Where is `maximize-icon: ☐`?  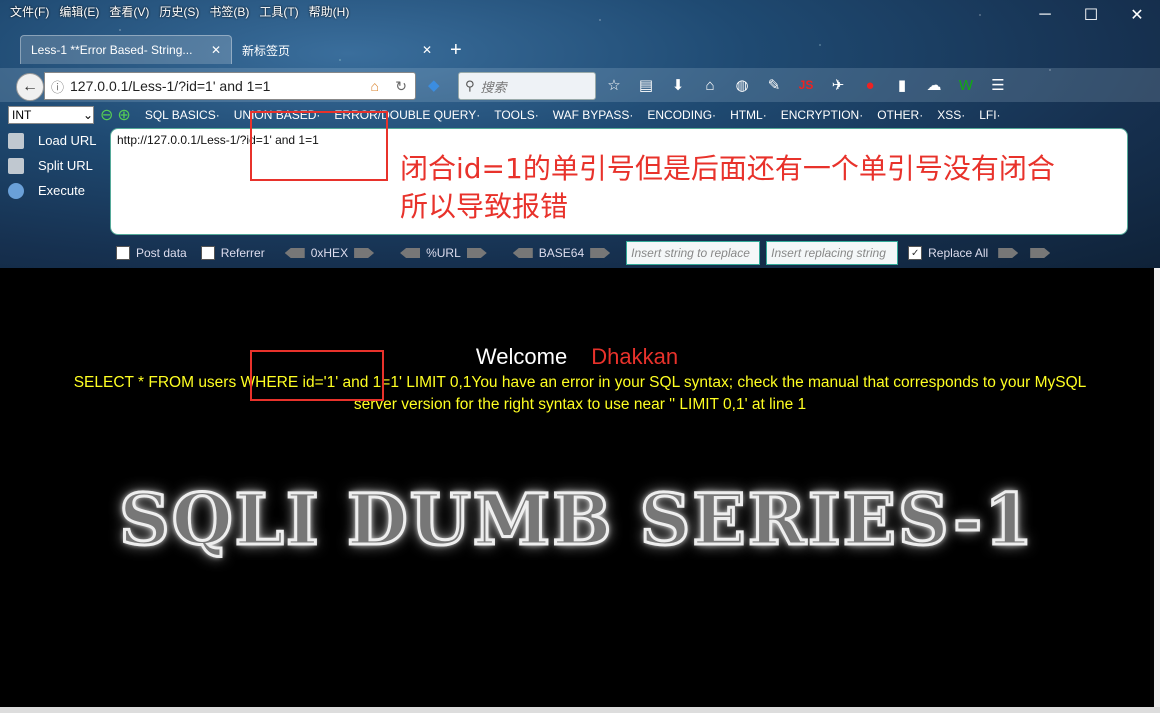 maximize-icon: ☐ is located at coordinates (1091, 15).